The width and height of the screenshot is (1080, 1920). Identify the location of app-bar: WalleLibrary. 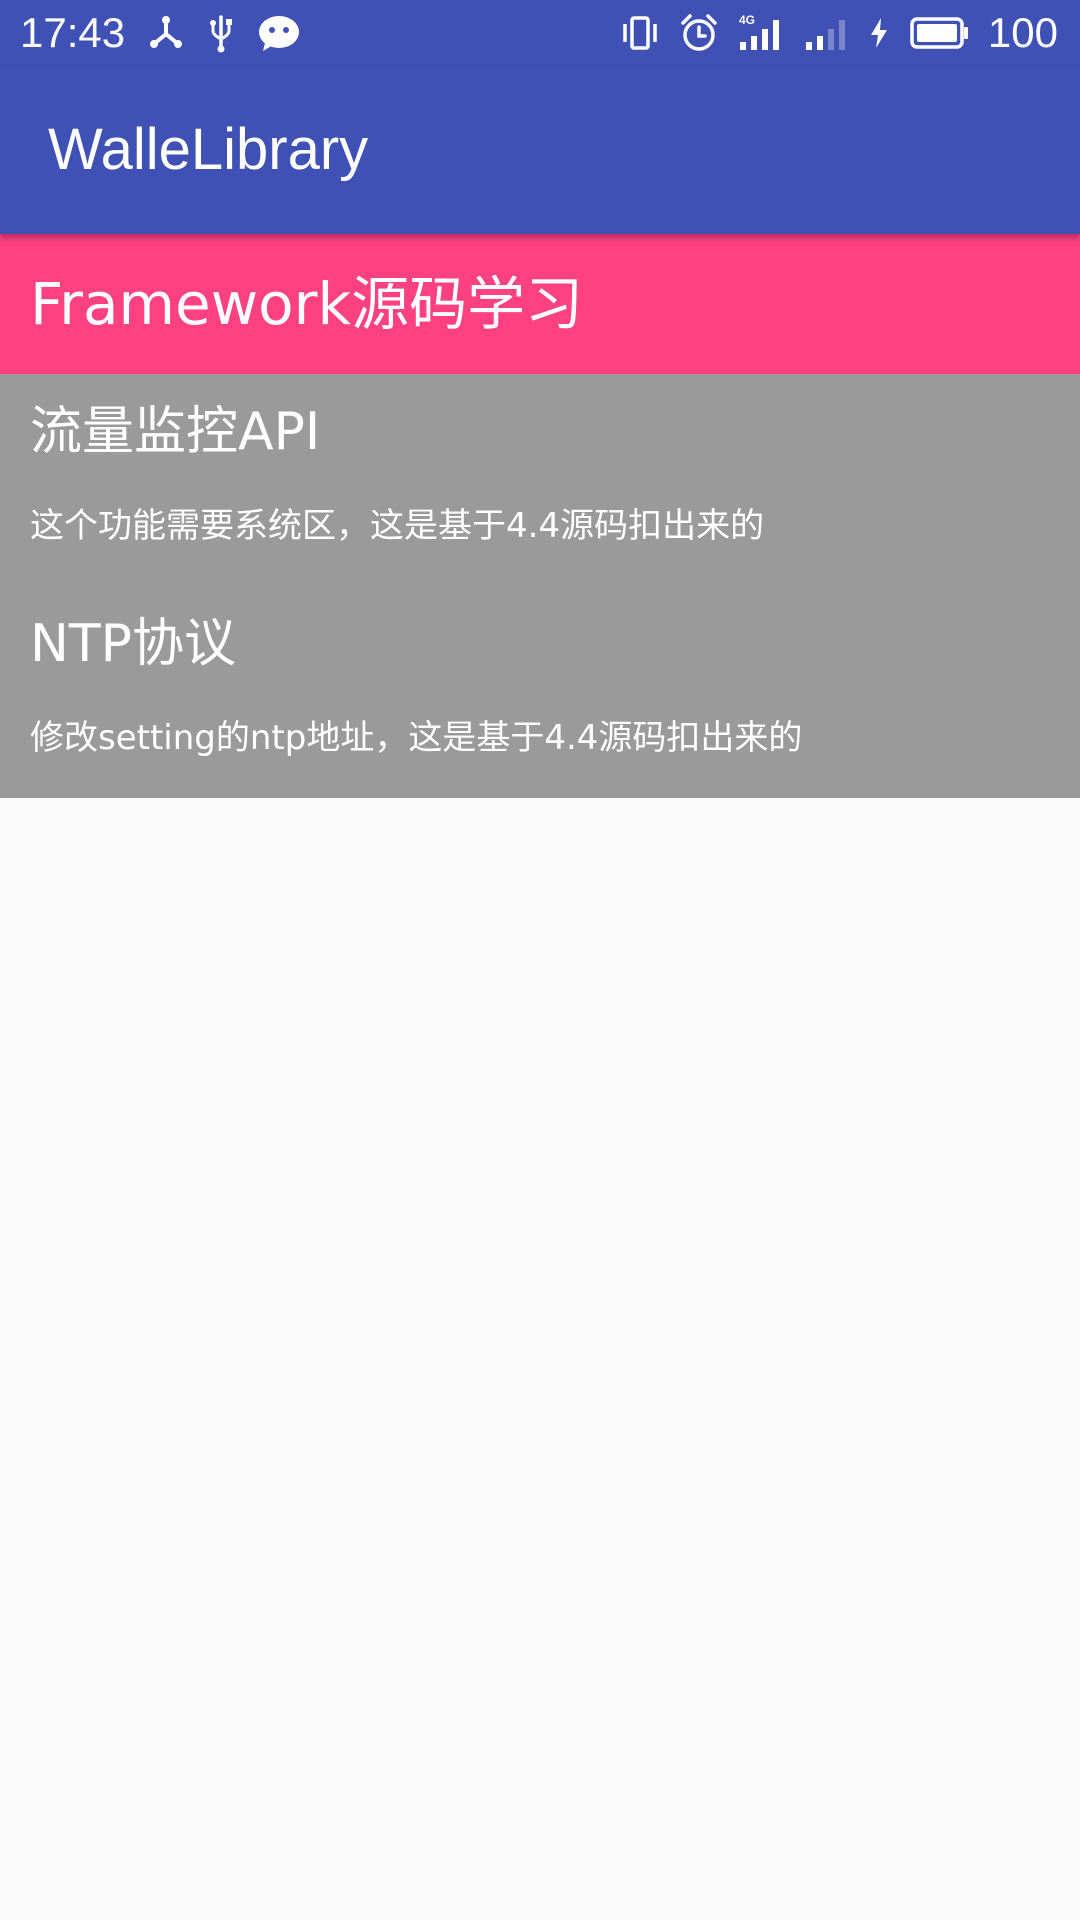
(540, 150).